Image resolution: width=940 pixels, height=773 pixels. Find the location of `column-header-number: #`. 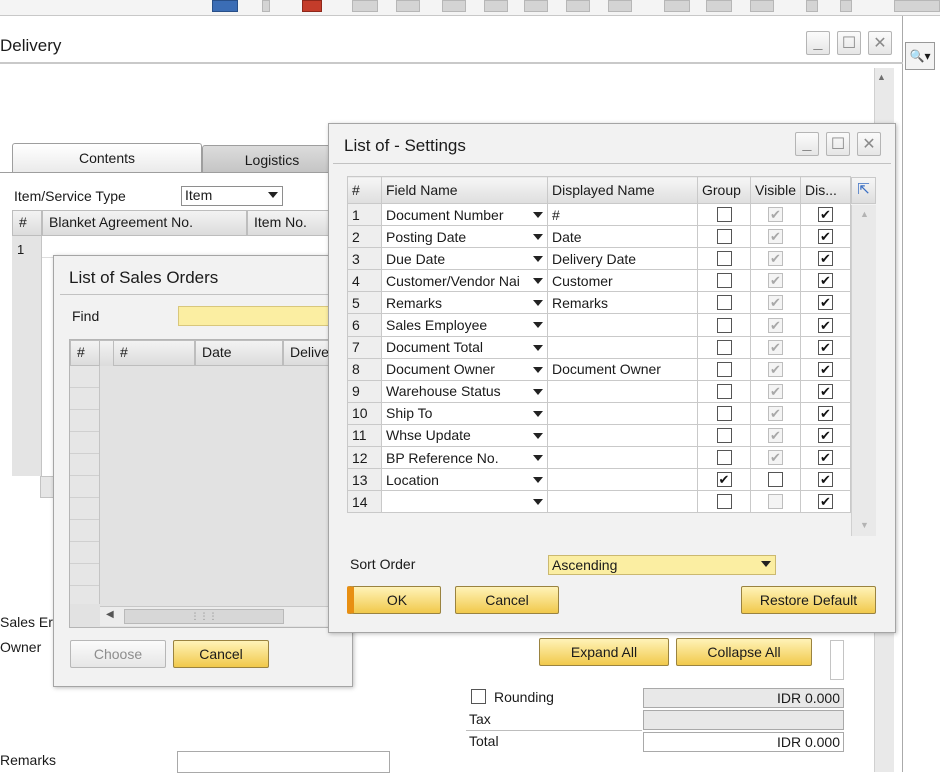

column-header-number: # is located at coordinates (27, 223).